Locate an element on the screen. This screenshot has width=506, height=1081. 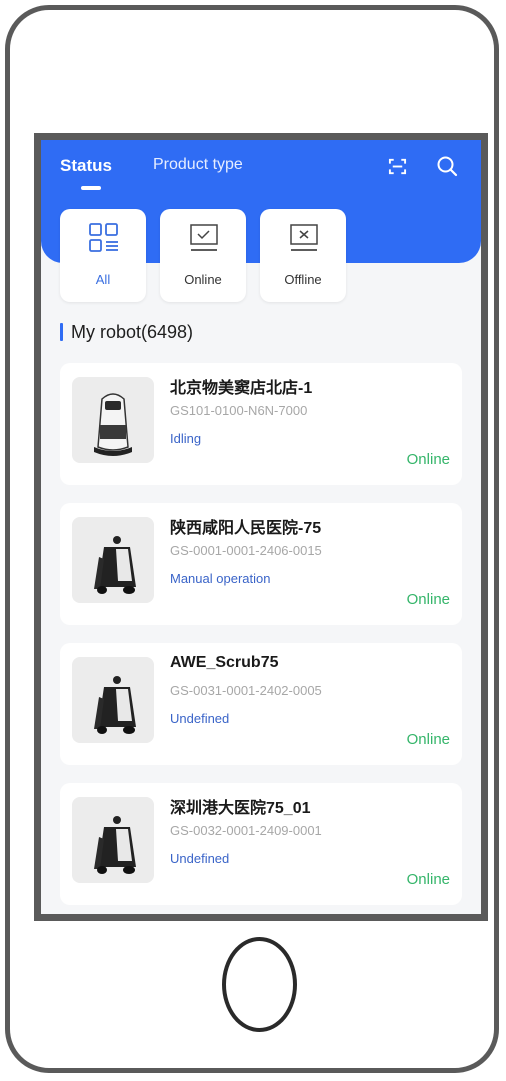
filter-online: Online is located at coordinates (203, 255).